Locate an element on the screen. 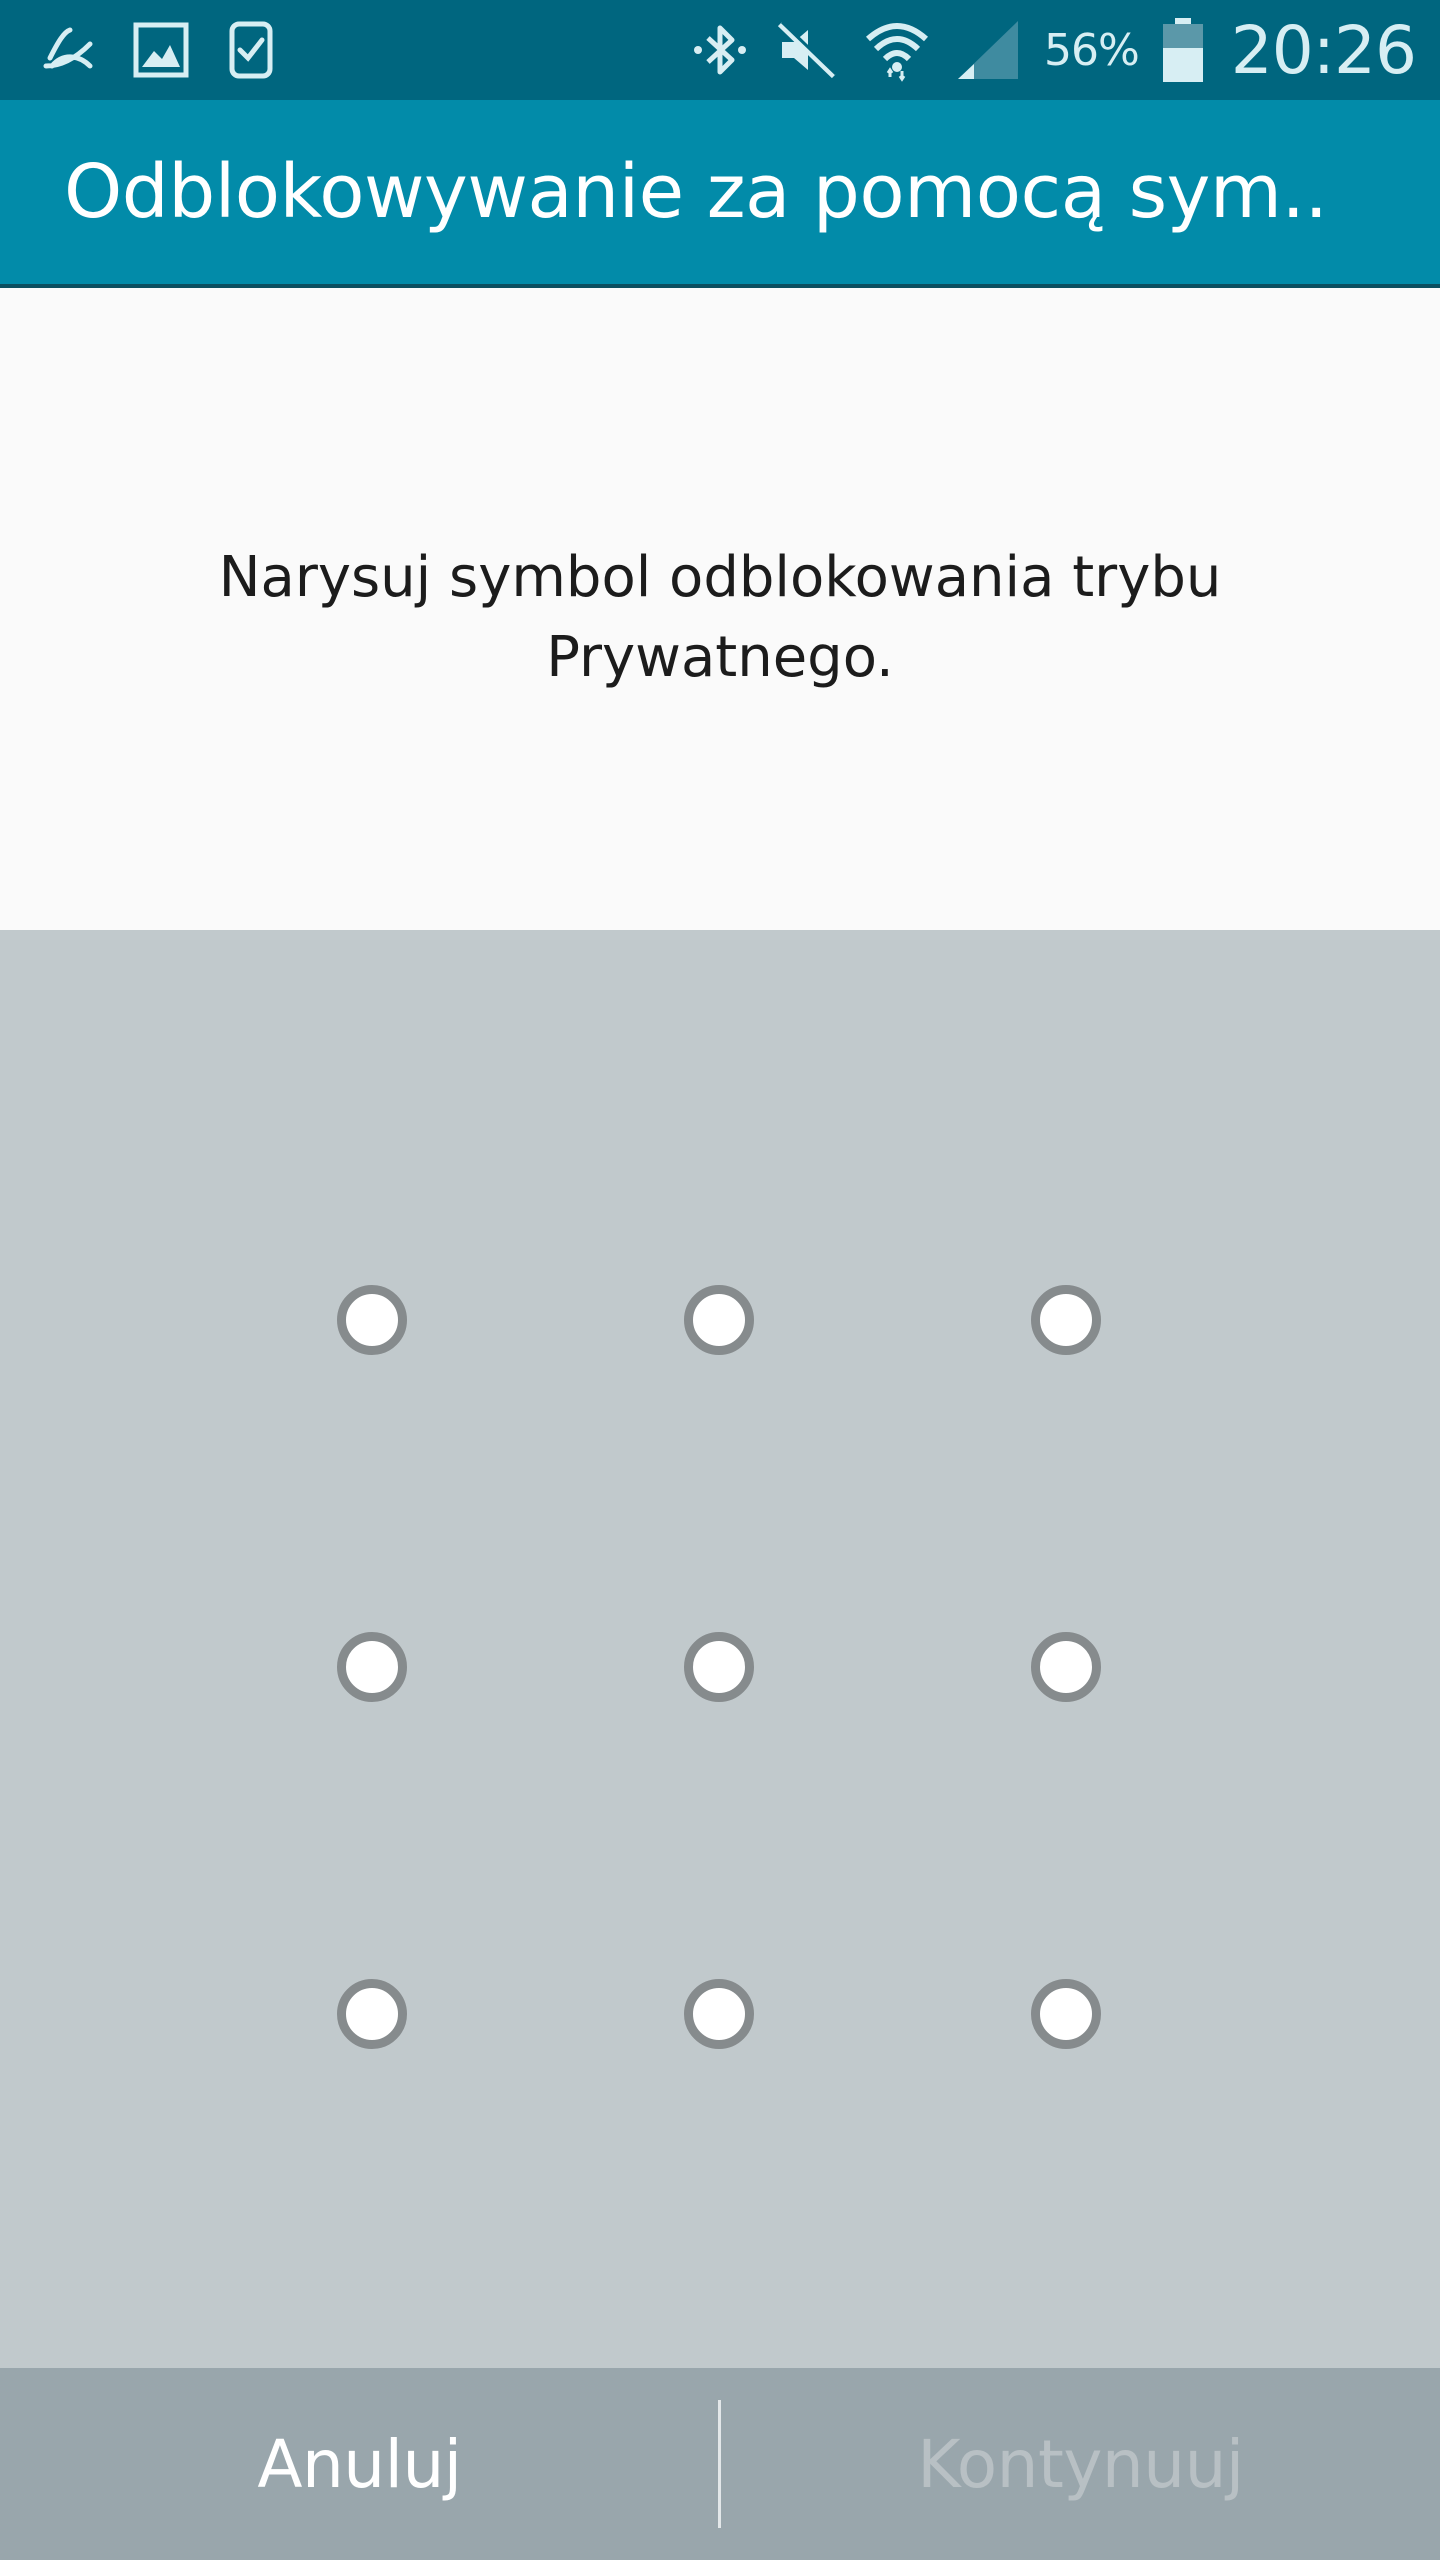 The width and height of the screenshot is (1440, 2560). status-bar: 56% 20:26 is located at coordinates (720, 50).